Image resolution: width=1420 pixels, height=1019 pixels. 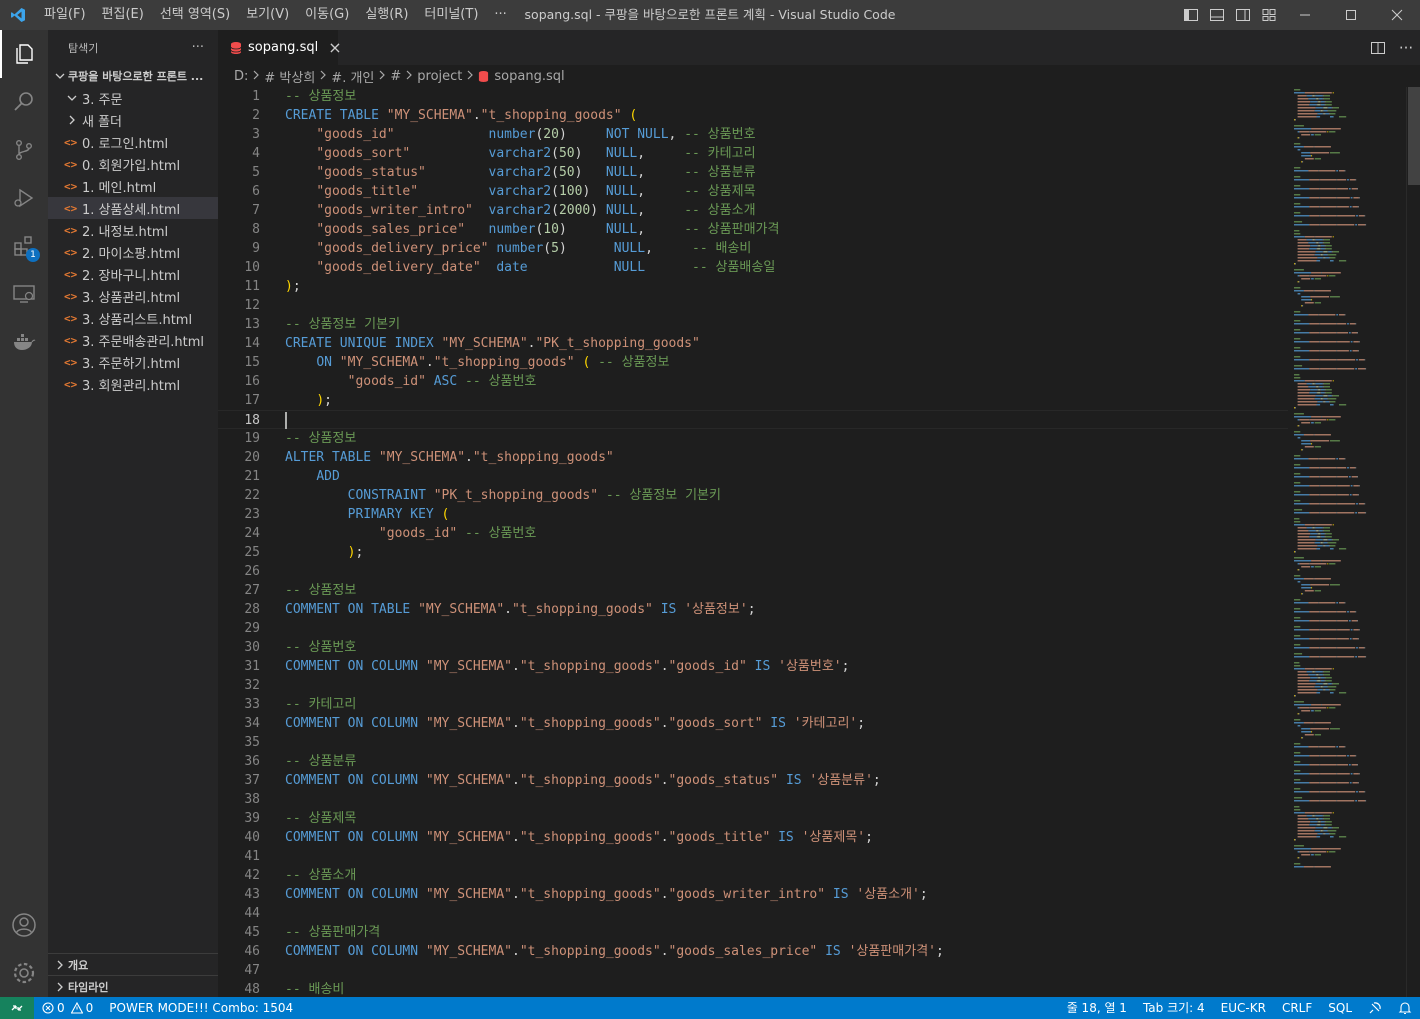 I want to click on menu-item-7: ···, so click(x=500, y=15).